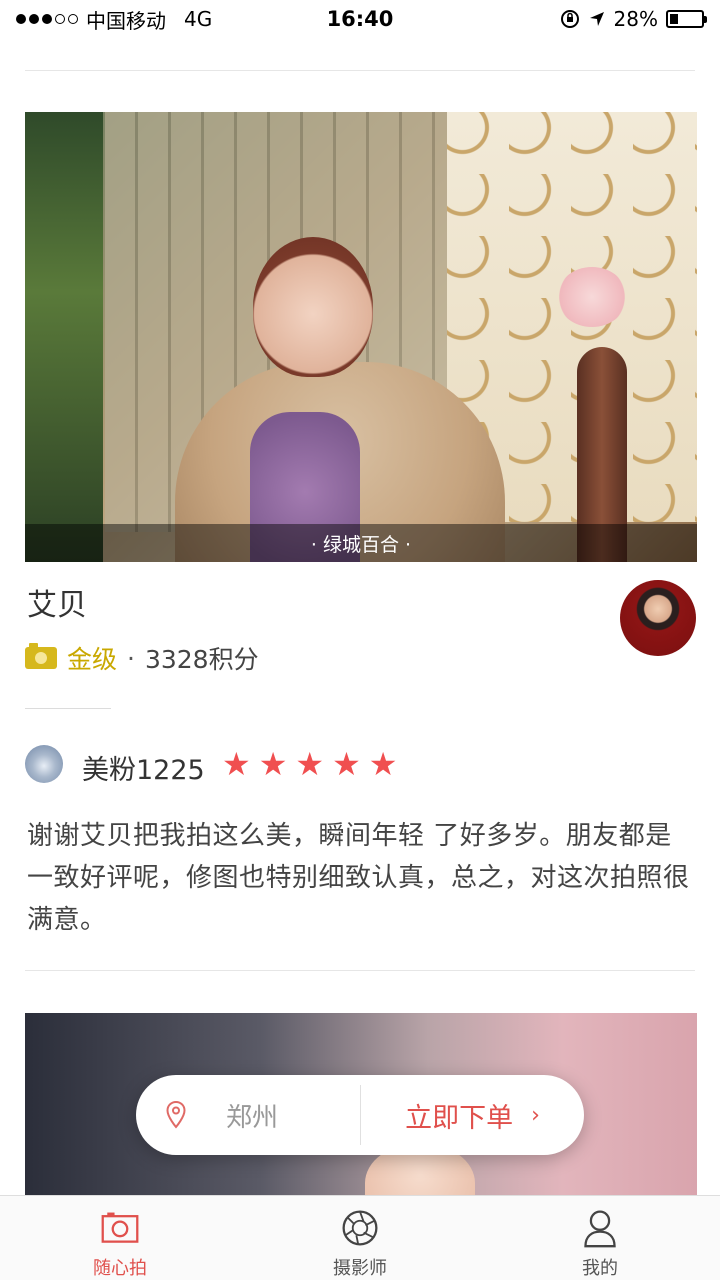 This screenshot has height=1280, width=720. Describe the element at coordinates (596, 19) in the screenshot. I see `location-arrow-icon` at that location.